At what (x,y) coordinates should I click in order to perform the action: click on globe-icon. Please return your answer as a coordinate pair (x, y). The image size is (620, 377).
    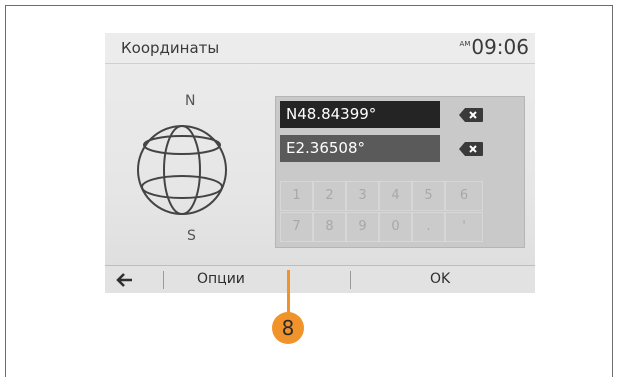
    Looking at the image, I should click on (182, 170).